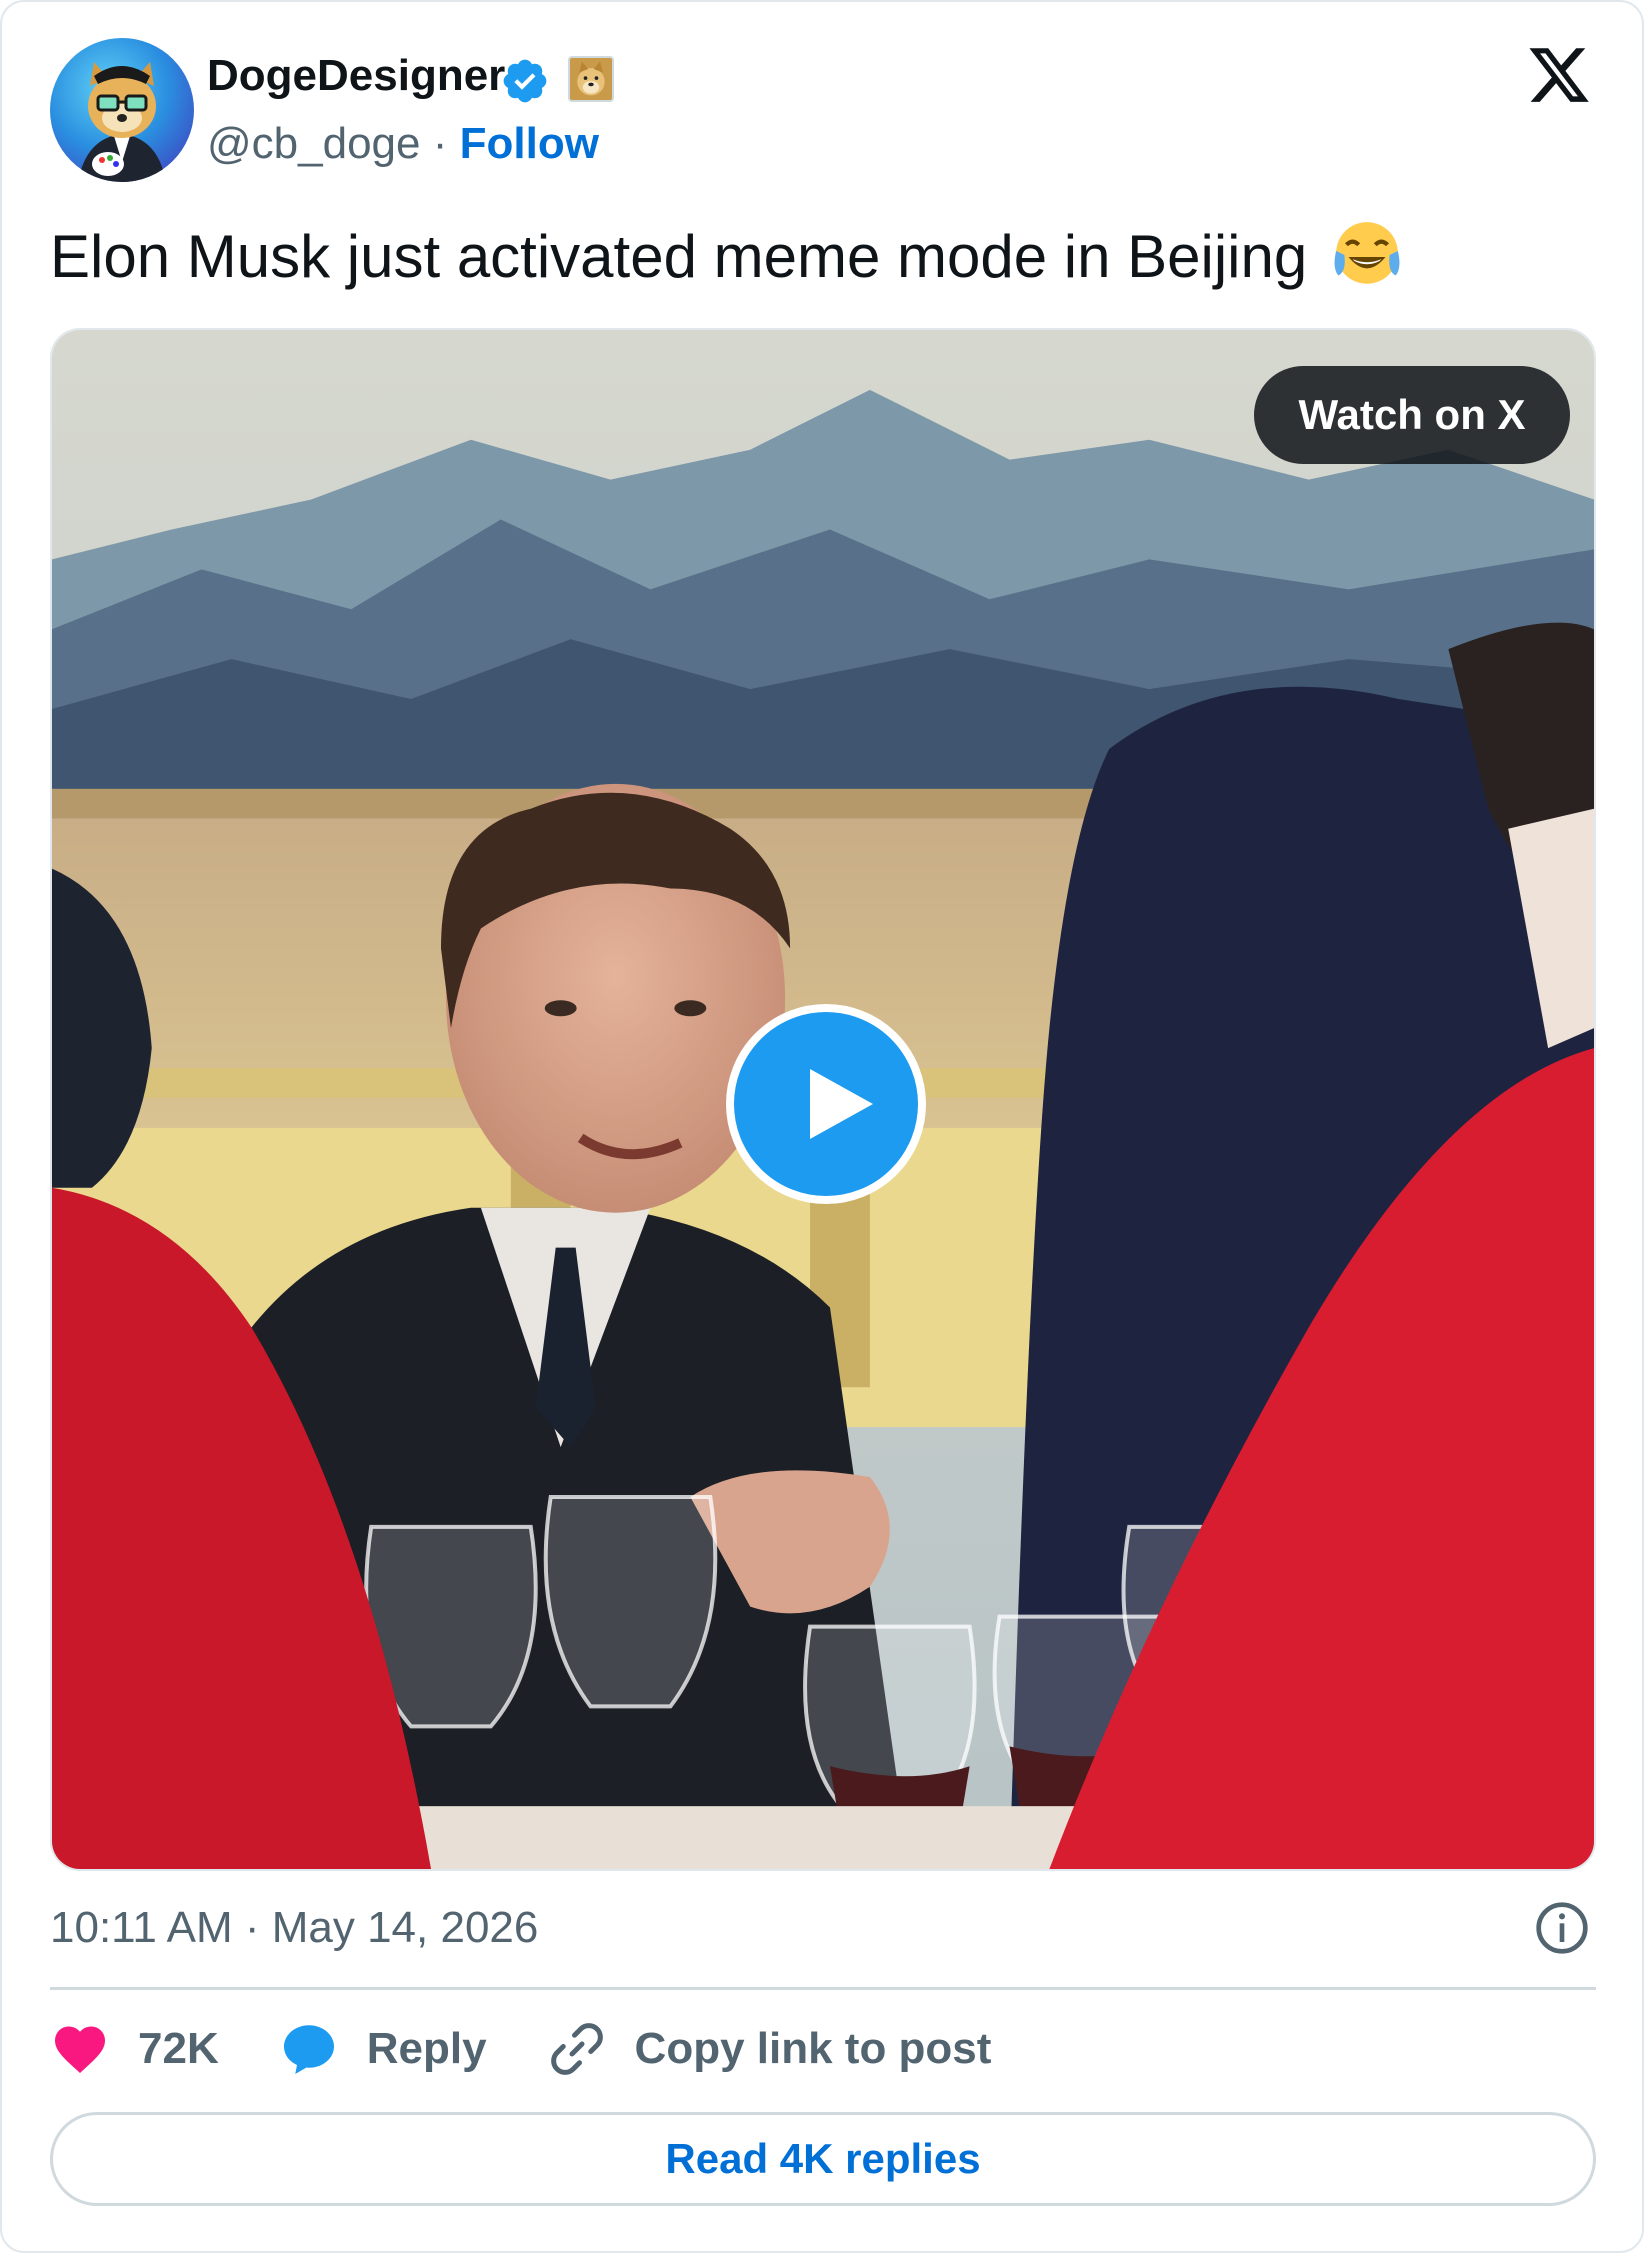 Image resolution: width=1644 pixels, height=2253 pixels. I want to click on author-handle: @cb_doge, so click(314, 143).